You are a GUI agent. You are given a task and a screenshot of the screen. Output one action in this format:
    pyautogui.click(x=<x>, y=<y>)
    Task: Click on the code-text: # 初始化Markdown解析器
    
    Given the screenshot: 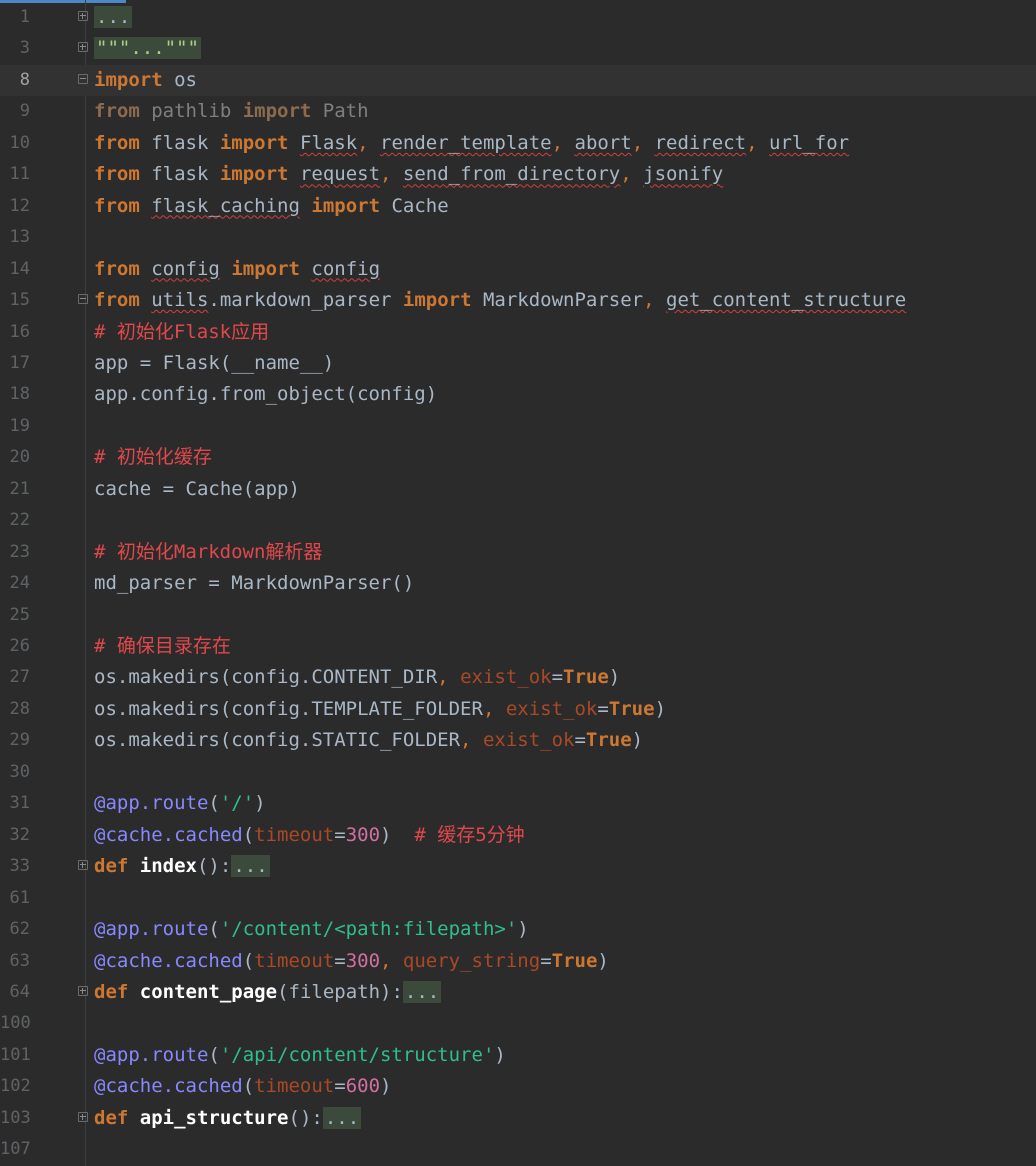 What is the action you would take?
    pyautogui.click(x=208, y=552)
    